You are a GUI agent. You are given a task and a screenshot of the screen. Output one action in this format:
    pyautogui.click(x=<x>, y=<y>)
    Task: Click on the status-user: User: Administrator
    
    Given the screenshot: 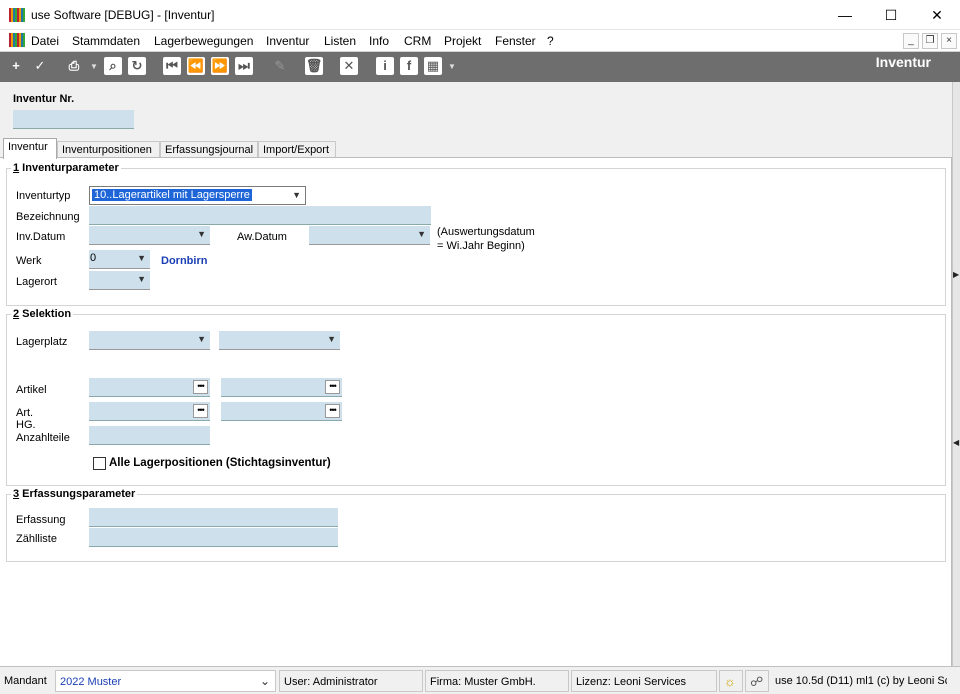 What is the action you would take?
    pyautogui.click(x=351, y=681)
    